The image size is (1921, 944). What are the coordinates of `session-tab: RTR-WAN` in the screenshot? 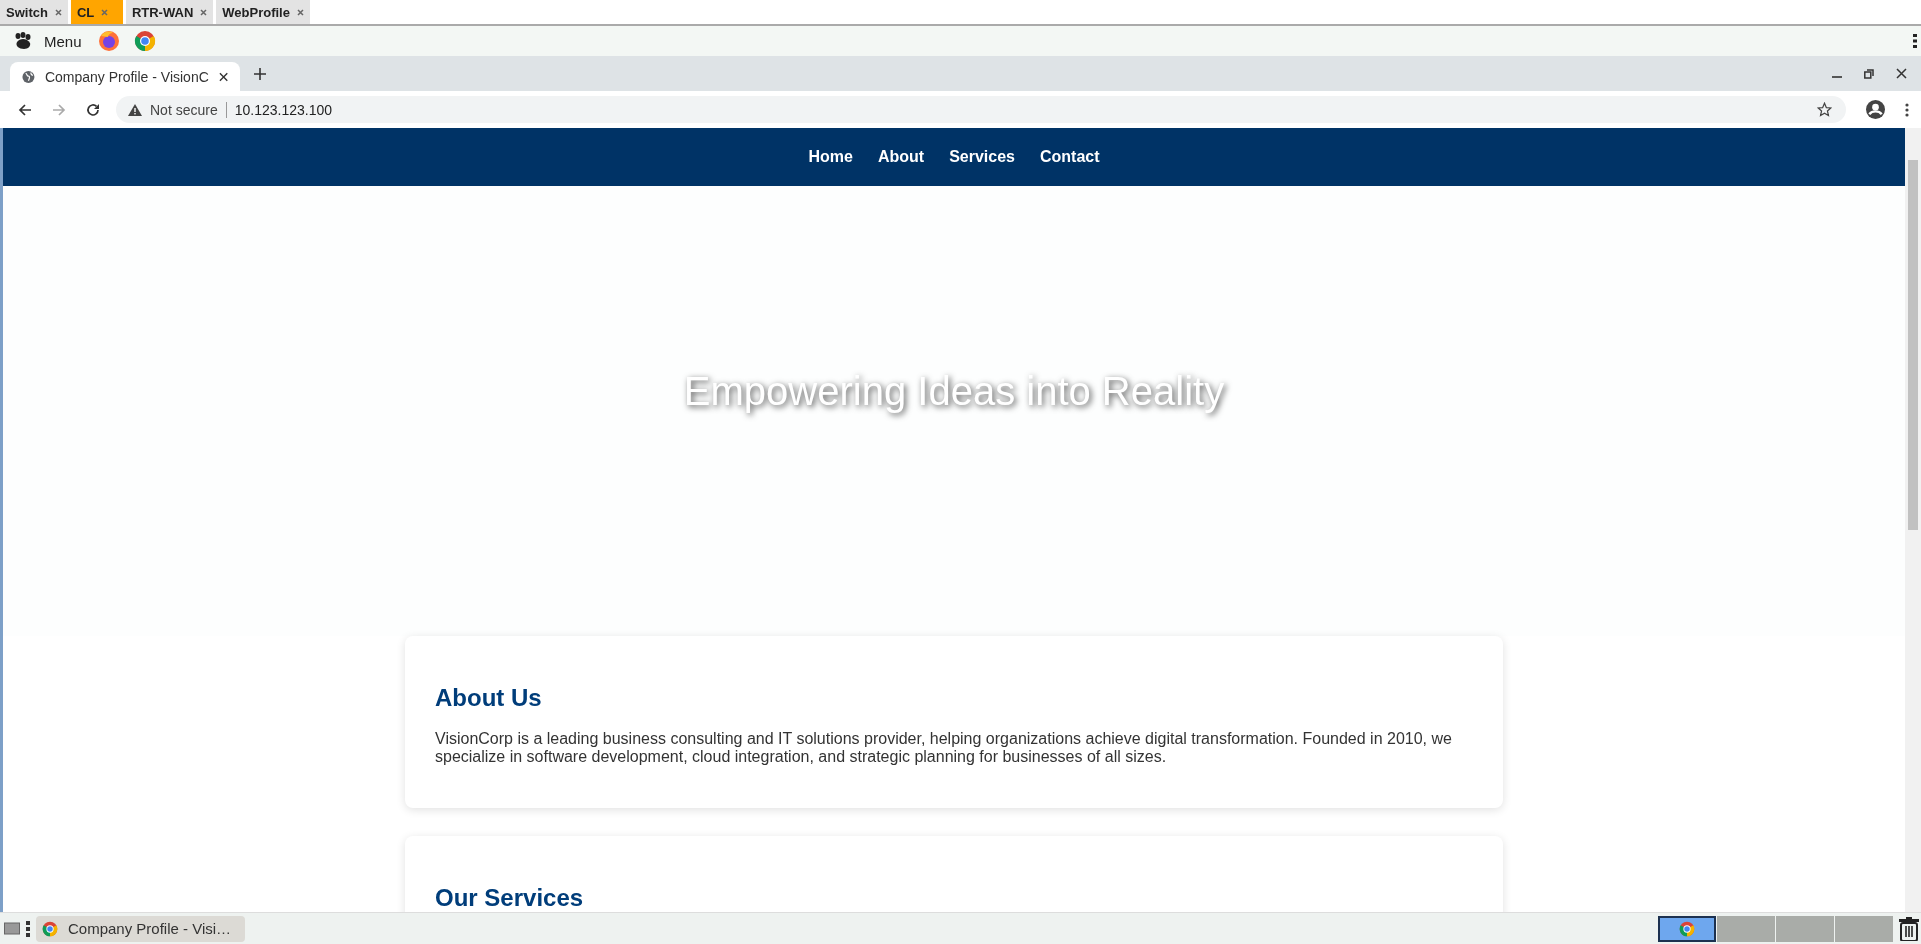 It's located at (169, 12).